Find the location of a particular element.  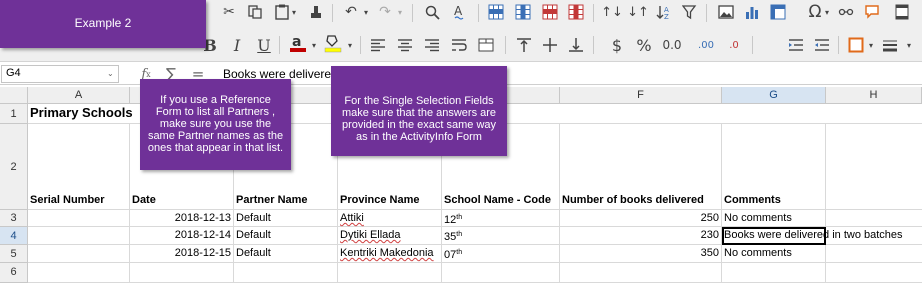

row-header-3: 3 is located at coordinates (14, 218).